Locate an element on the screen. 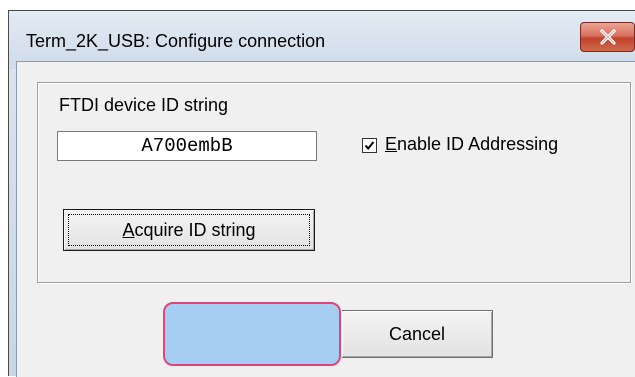  focus-rectangle is located at coordinates (189, 230).